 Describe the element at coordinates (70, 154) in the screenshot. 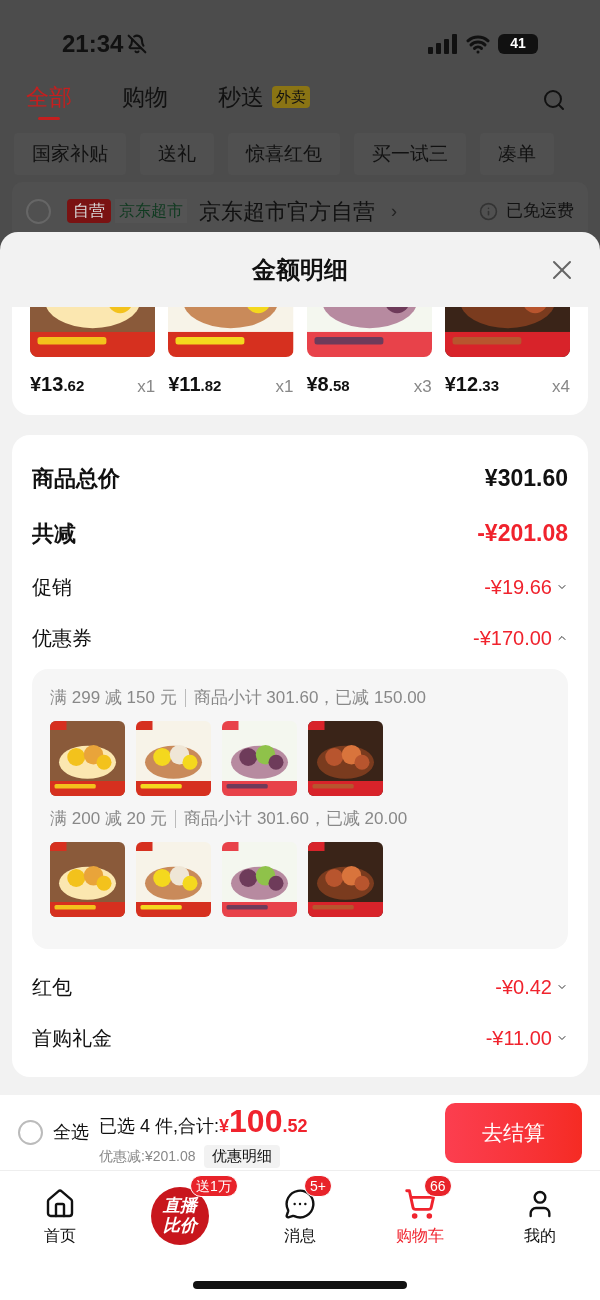

I see `filter-chip: 国家补贴` at that location.